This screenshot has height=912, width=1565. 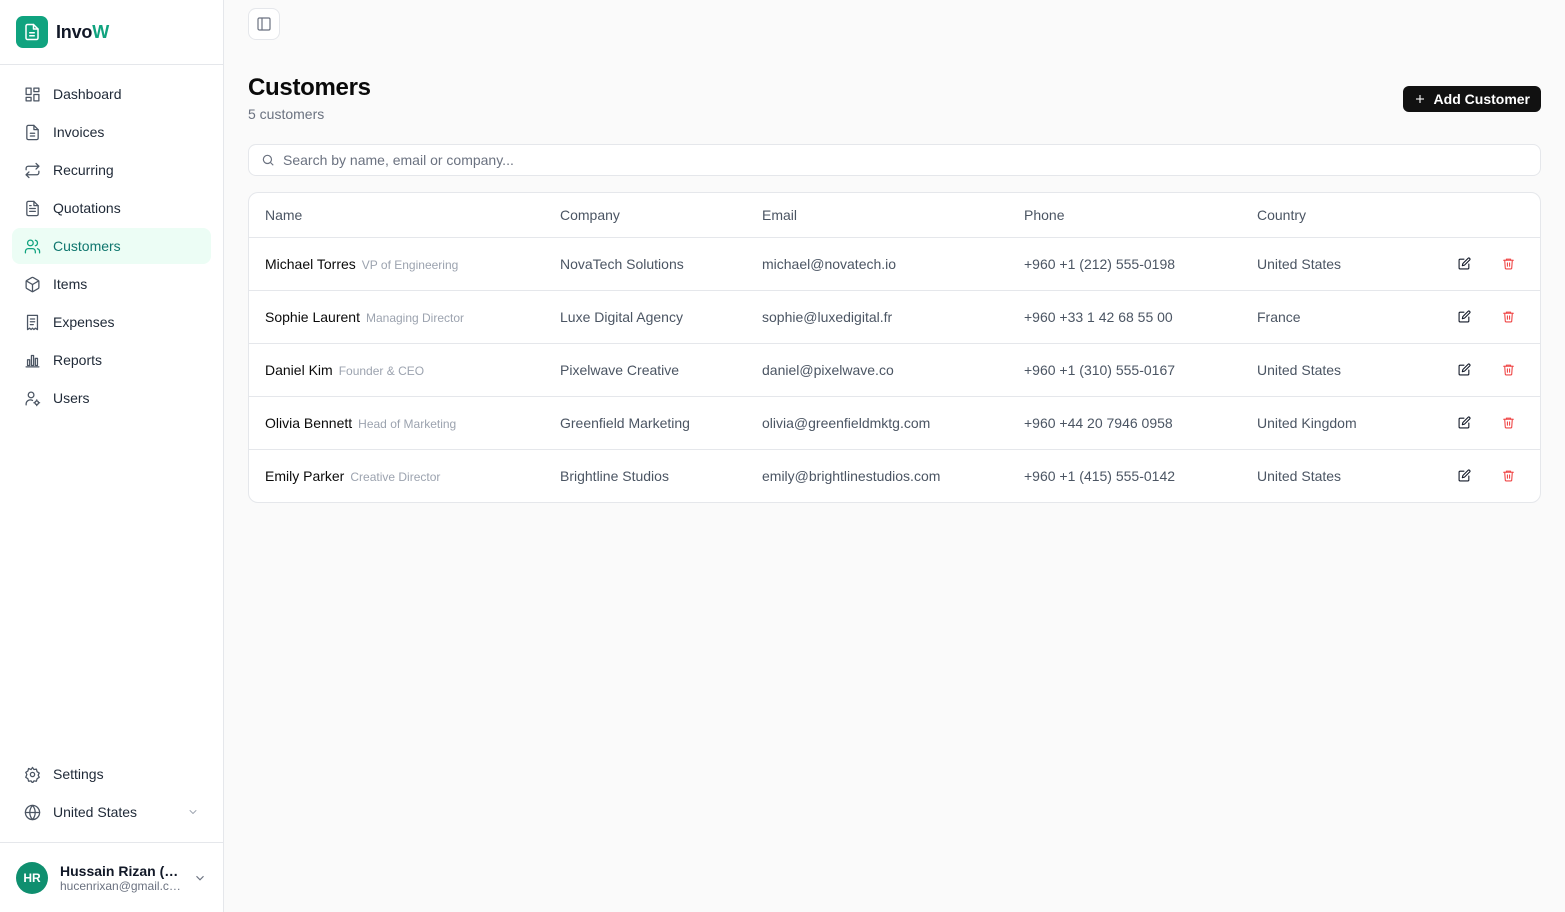 What do you see at coordinates (111, 398) in the screenshot?
I see `sidebar-item-users: Users` at bounding box center [111, 398].